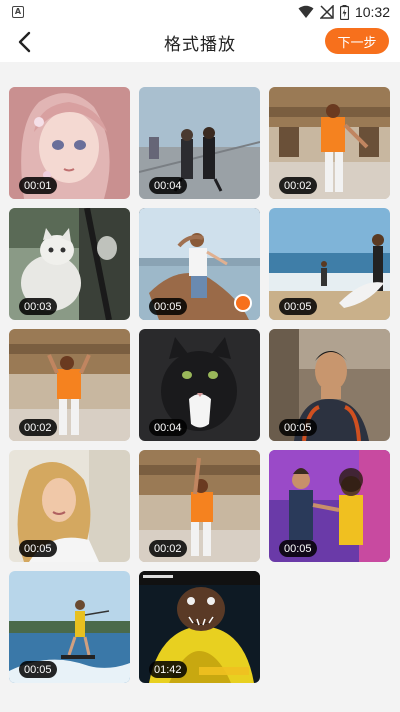 This screenshot has height=712, width=400. What do you see at coordinates (38, 185) in the screenshot?
I see `video-duration: 00:01` at bounding box center [38, 185].